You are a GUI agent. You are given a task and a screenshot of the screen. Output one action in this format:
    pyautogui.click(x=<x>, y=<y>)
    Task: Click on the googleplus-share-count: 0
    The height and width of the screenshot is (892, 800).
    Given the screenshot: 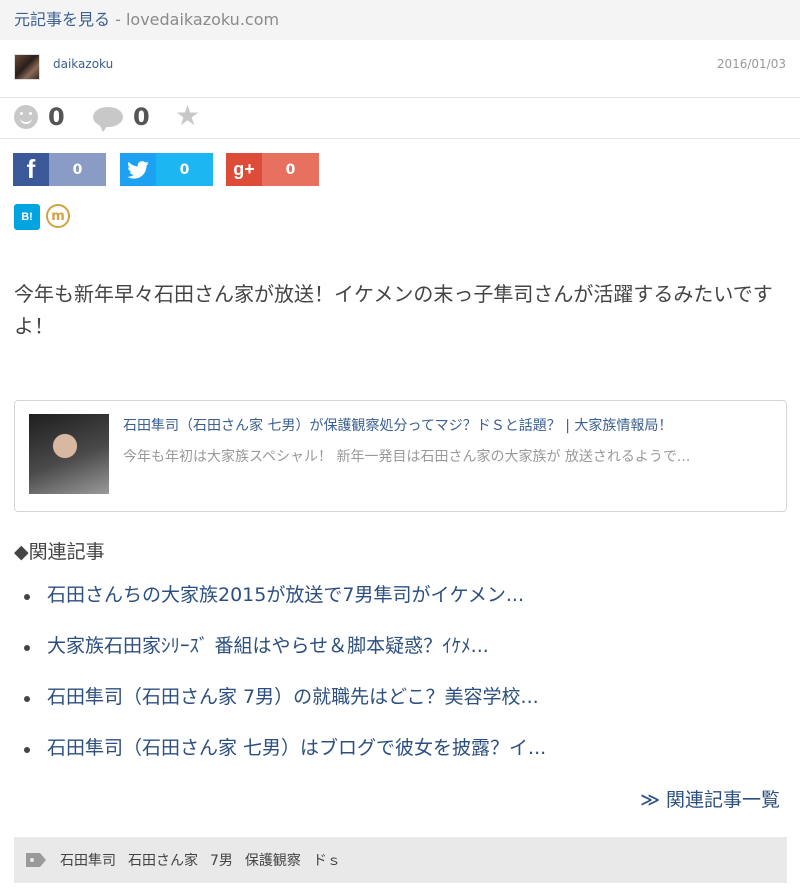 What is the action you would take?
    pyautogui.click(x=290, y=169)
    